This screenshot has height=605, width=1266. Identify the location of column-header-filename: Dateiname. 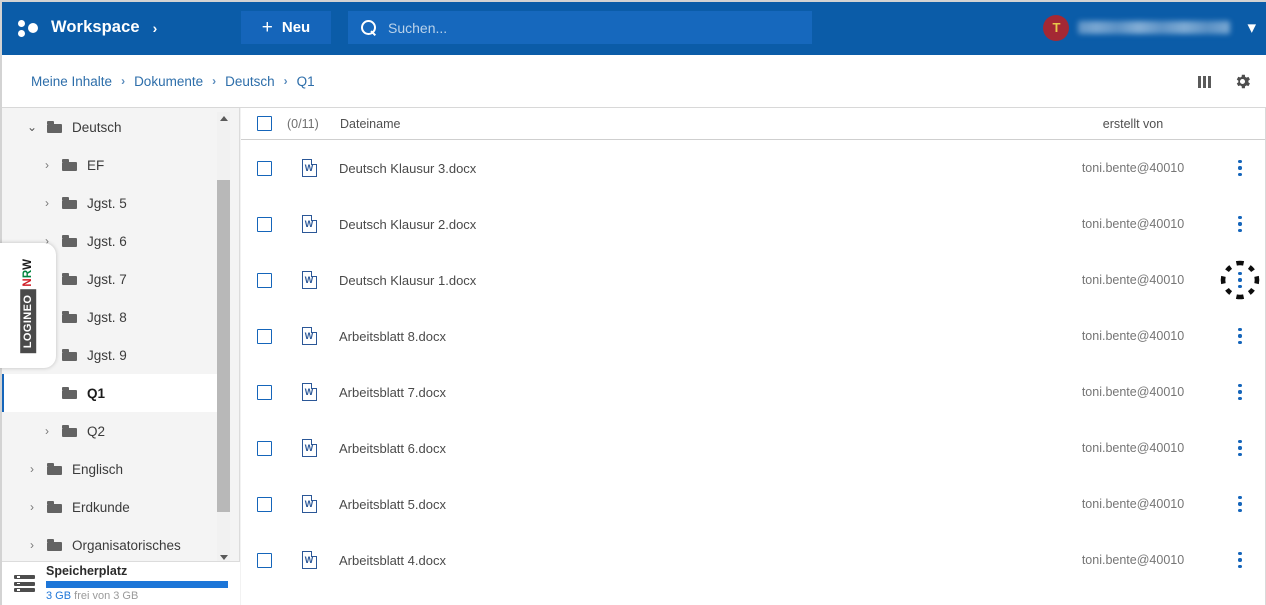
(370, 124).